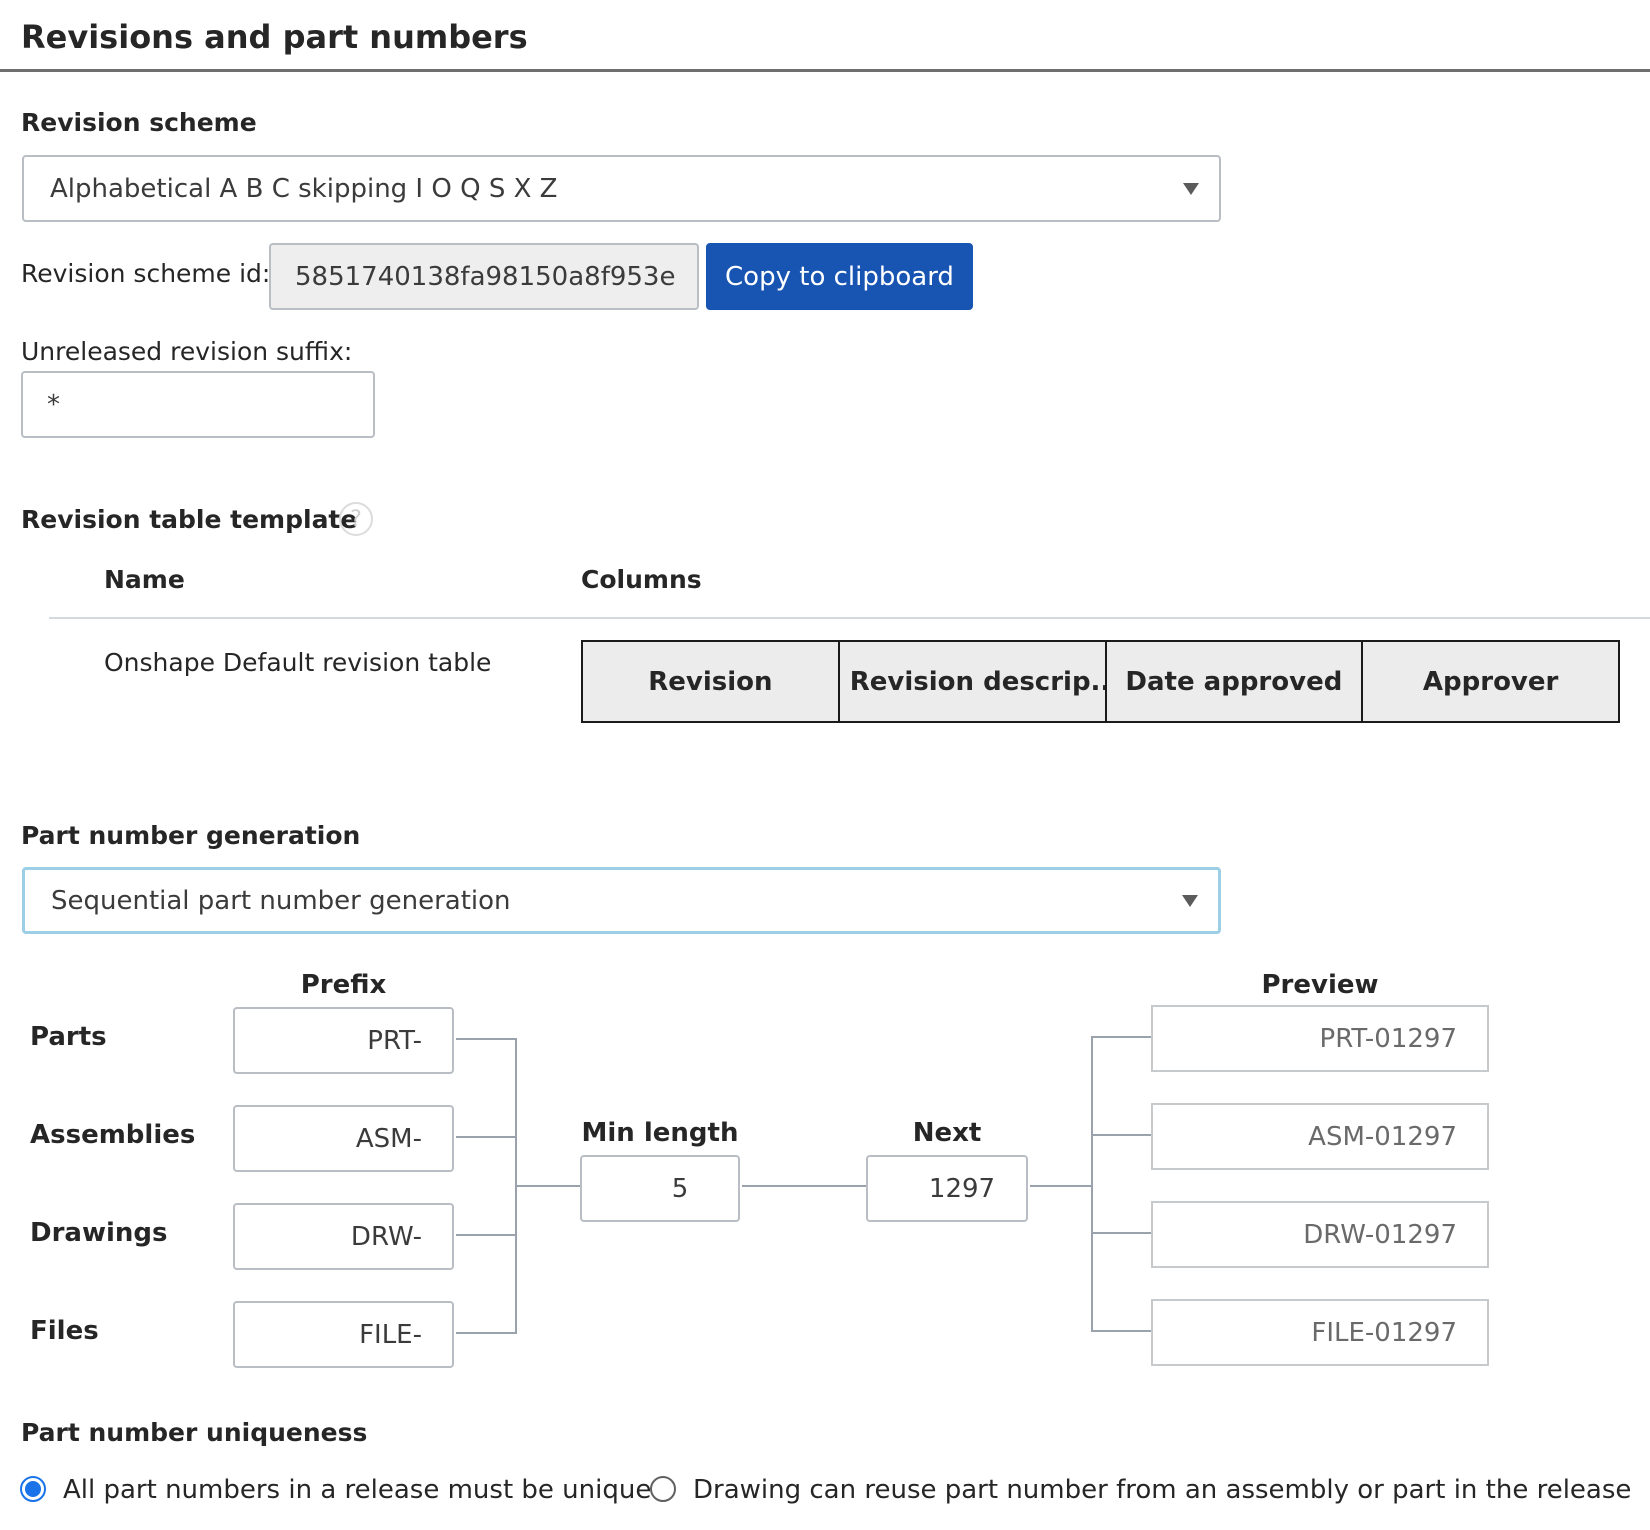  Describe the element at coordinates (297, 662) in the screenshot. I see `template-row-name: Onshape Default revision table` at that location.